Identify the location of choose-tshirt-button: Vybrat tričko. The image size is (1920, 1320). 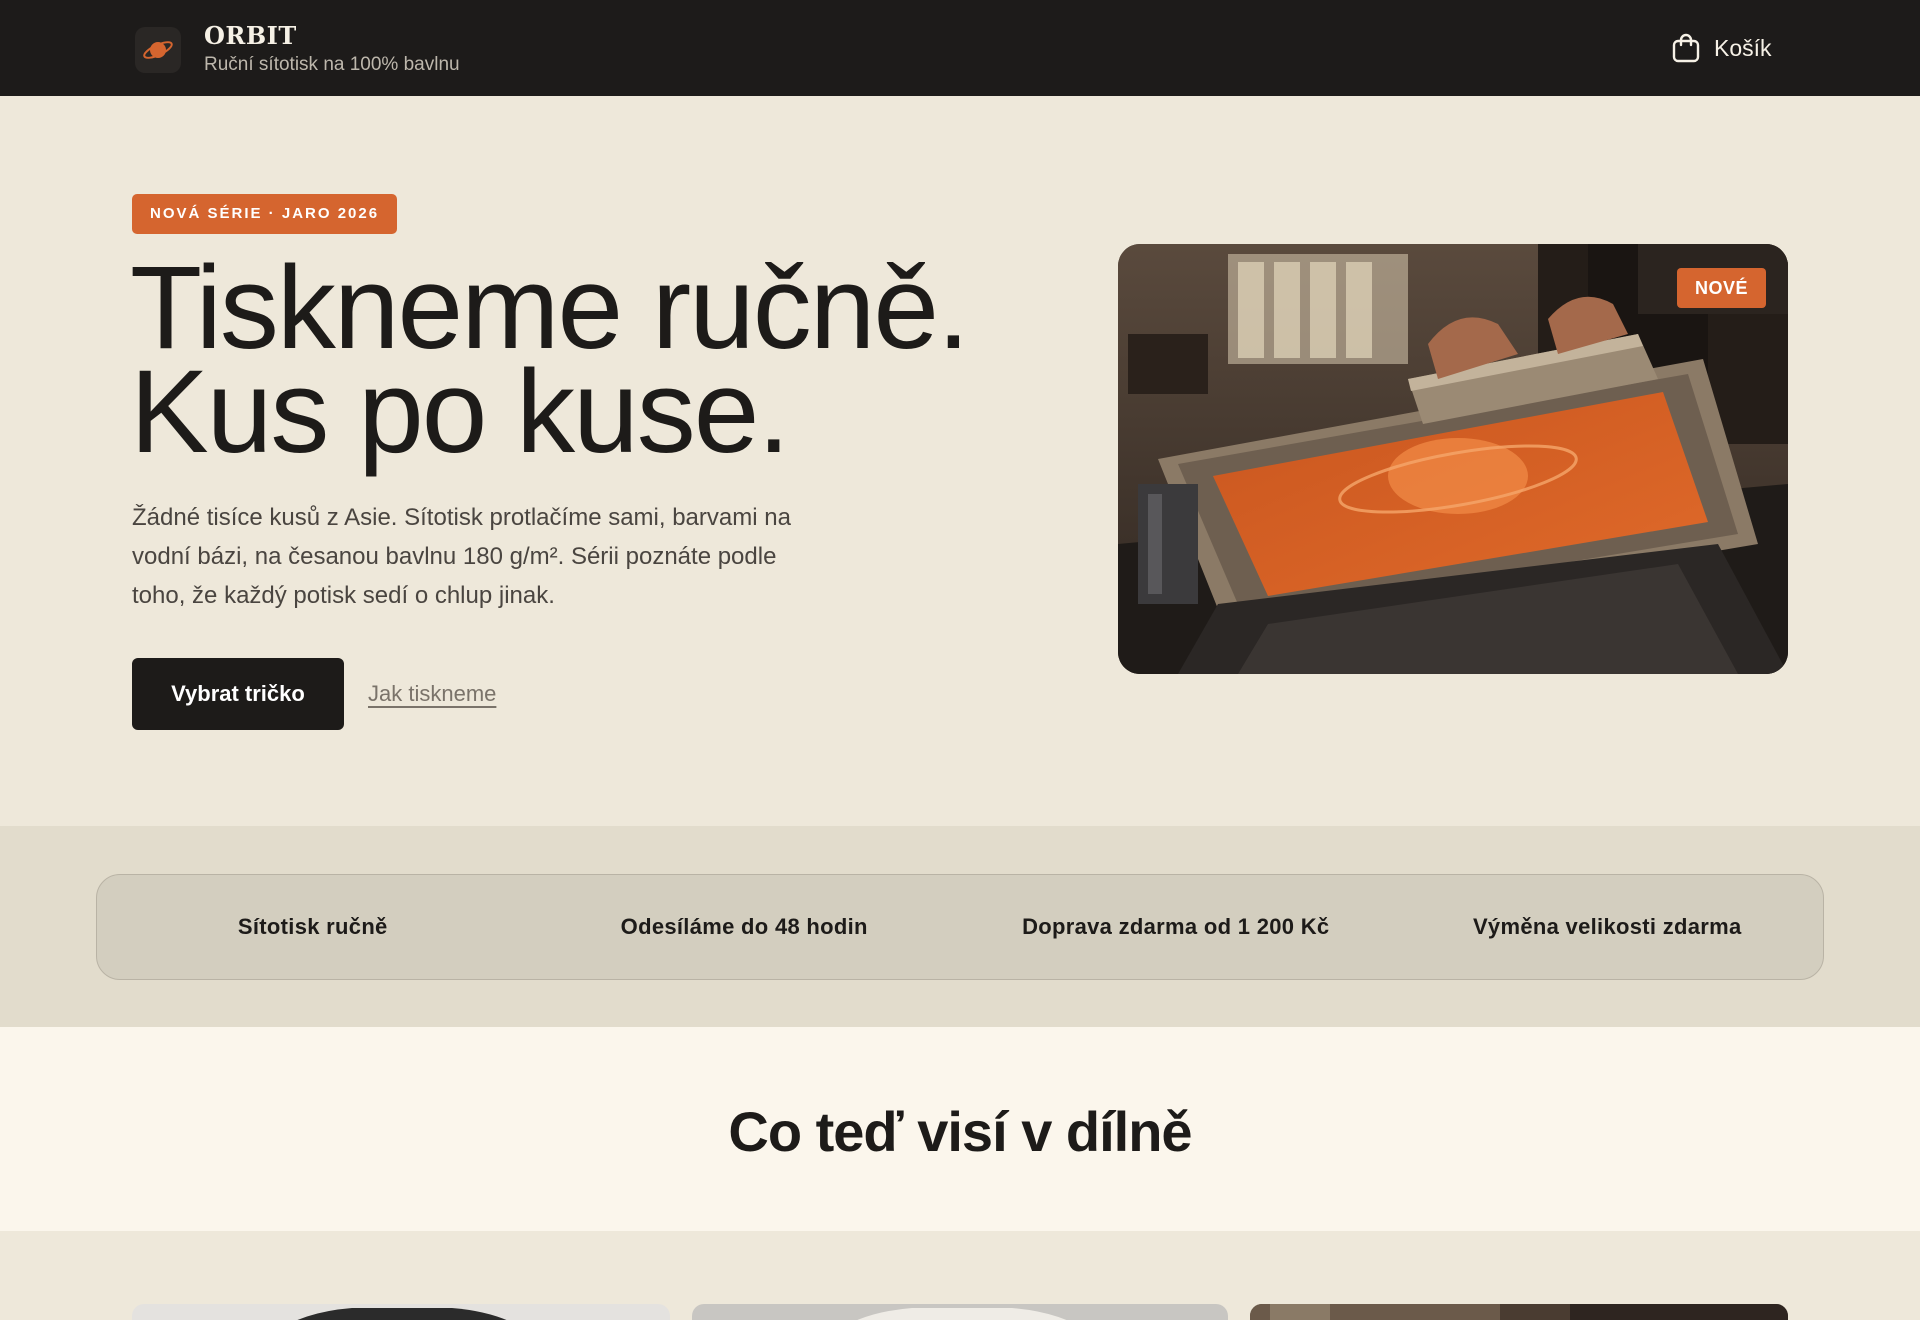
(238, 694).